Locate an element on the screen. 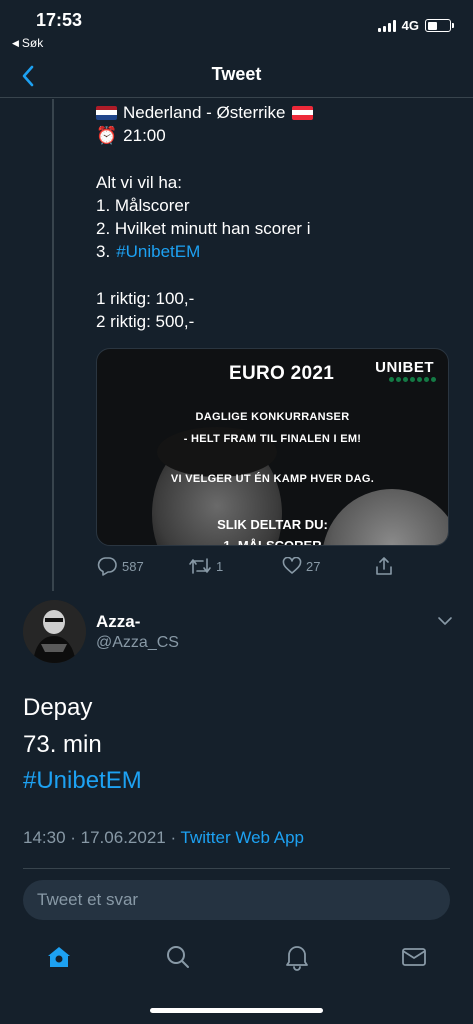 The image size is (473, 1024). kickoff-line: ⏰ 21:00 is located at coordinates (276, 135).